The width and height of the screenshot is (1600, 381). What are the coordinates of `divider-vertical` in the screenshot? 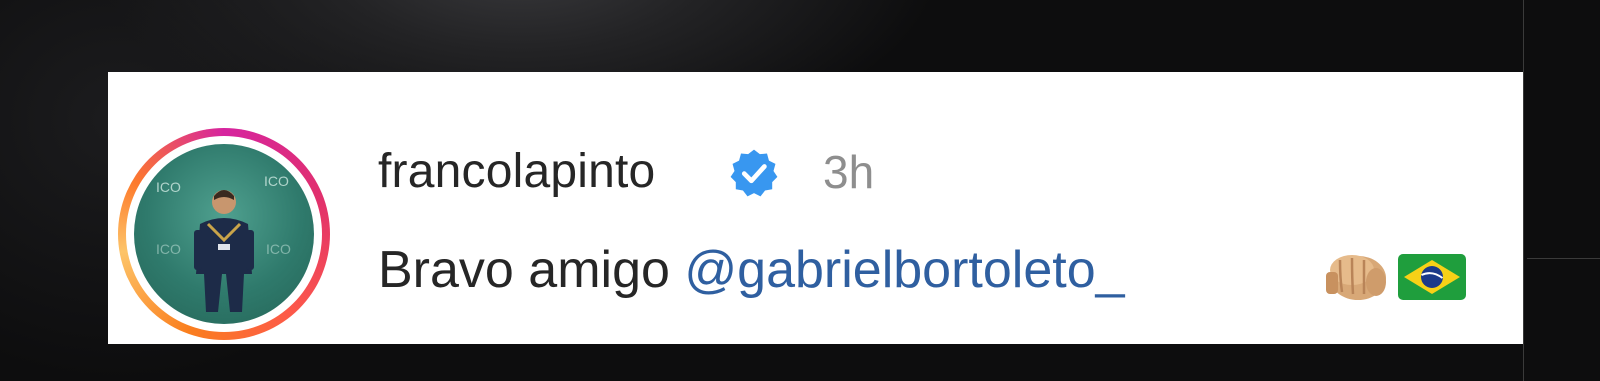 It's located at (1523, 190).